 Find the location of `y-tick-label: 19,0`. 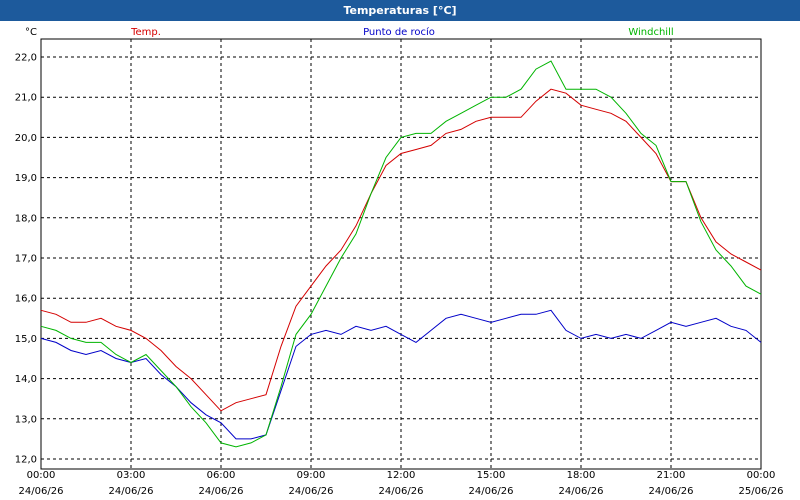

y-tick-label: 19,0 is located at coordinates (26, 178).